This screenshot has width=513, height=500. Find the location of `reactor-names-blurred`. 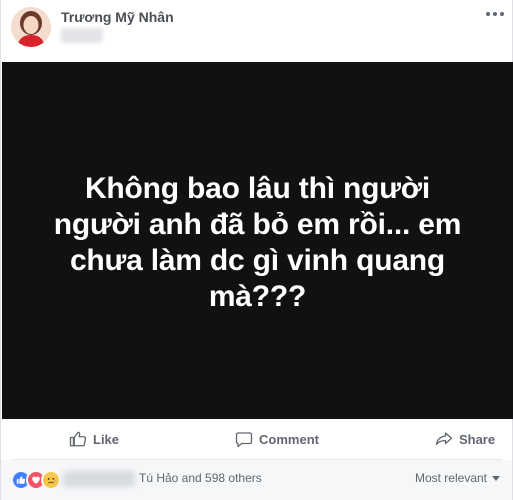

reactor-names-blurred is located at coordinates (99, 479).